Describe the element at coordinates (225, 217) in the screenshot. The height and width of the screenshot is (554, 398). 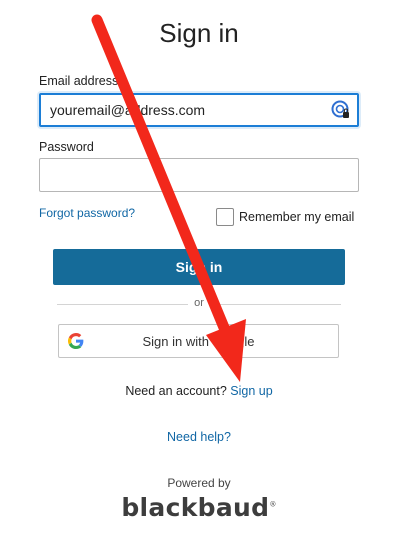
I see `remember-email-checkbox` at that location.